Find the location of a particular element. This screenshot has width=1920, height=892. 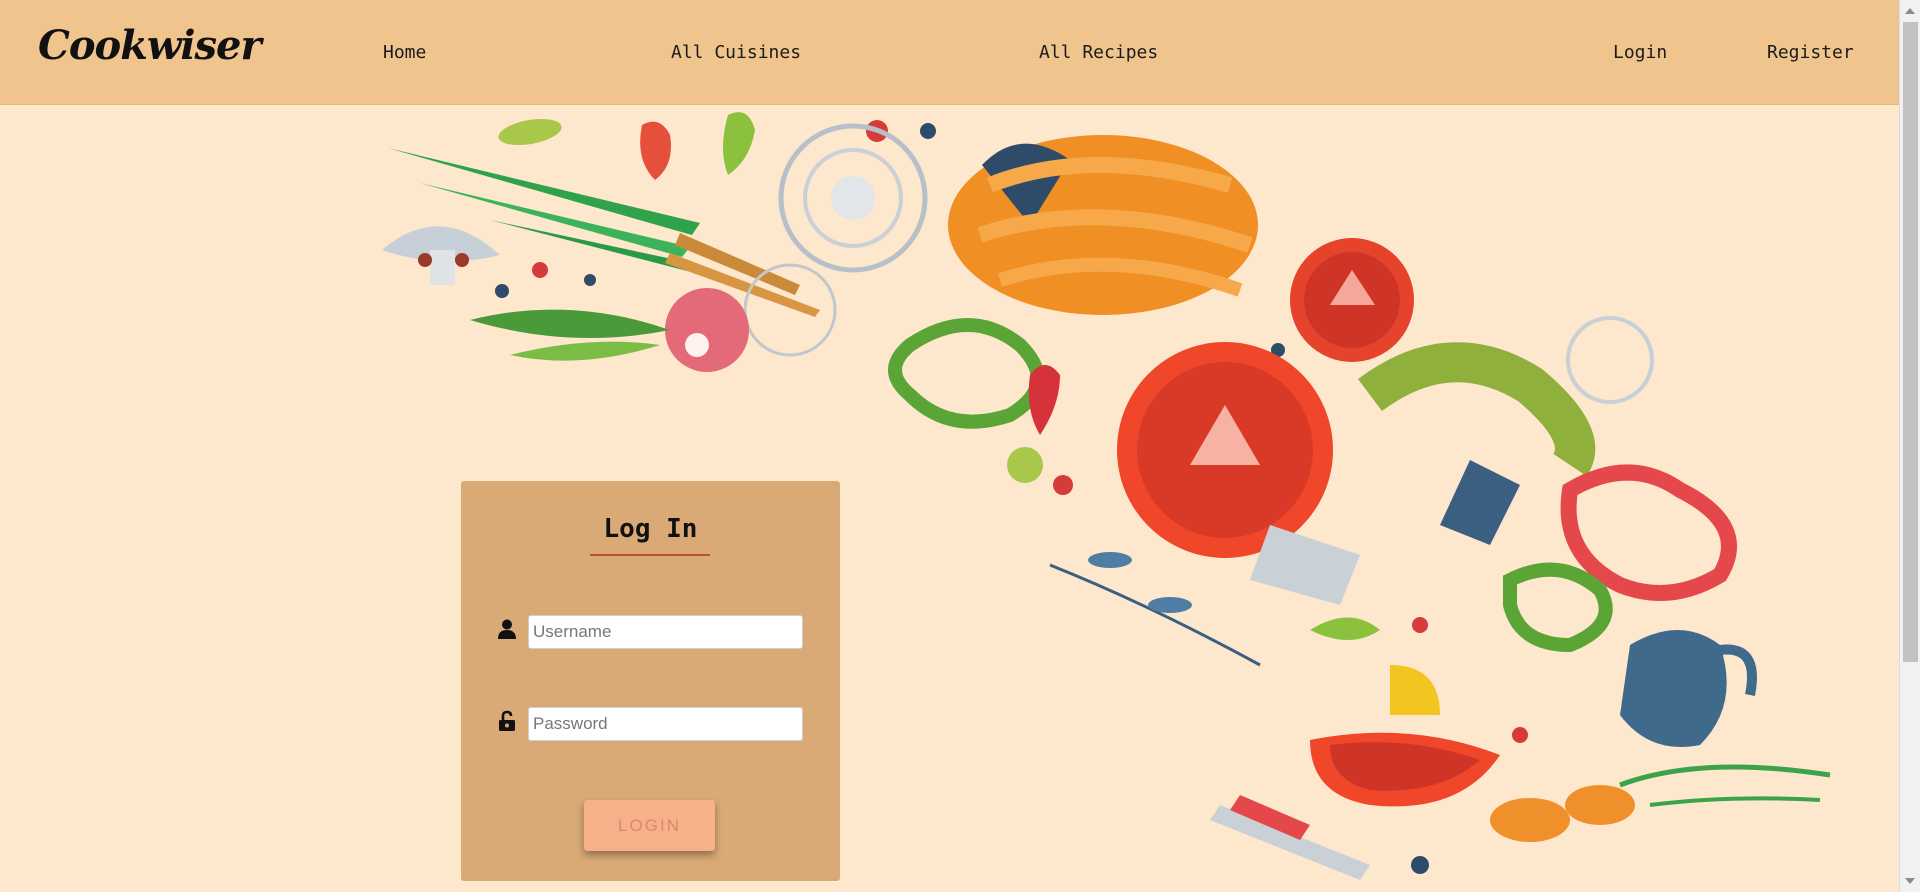

scrollbar is located at coordinates (1909, 446).